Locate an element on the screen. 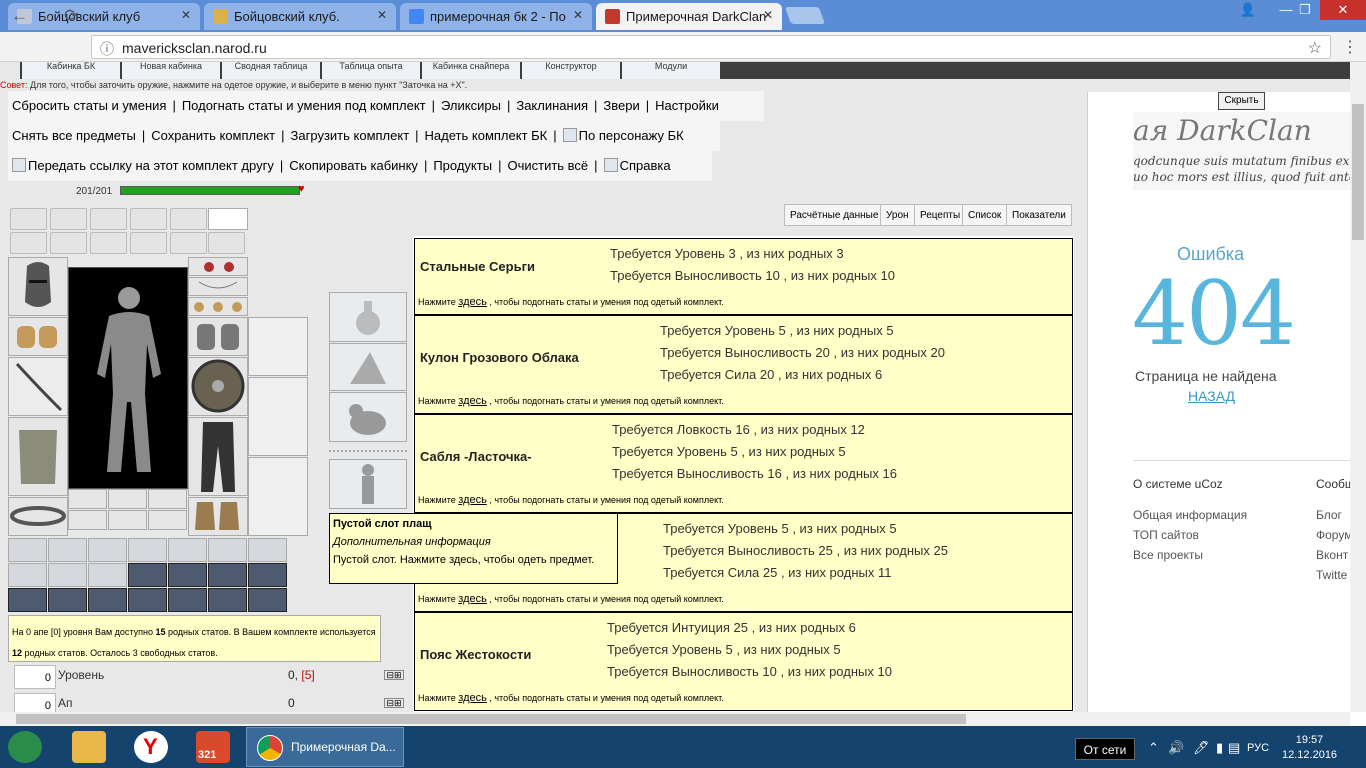 The image size is (1366, 768). menu-link: Настройки is located at coordinates (687, 105).